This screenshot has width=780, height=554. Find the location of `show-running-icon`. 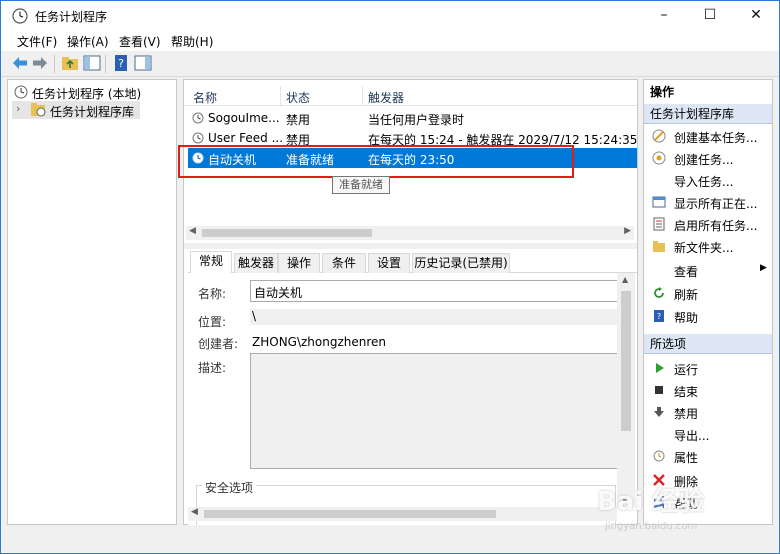

show-running-icon is located at coordinates (659, 202).